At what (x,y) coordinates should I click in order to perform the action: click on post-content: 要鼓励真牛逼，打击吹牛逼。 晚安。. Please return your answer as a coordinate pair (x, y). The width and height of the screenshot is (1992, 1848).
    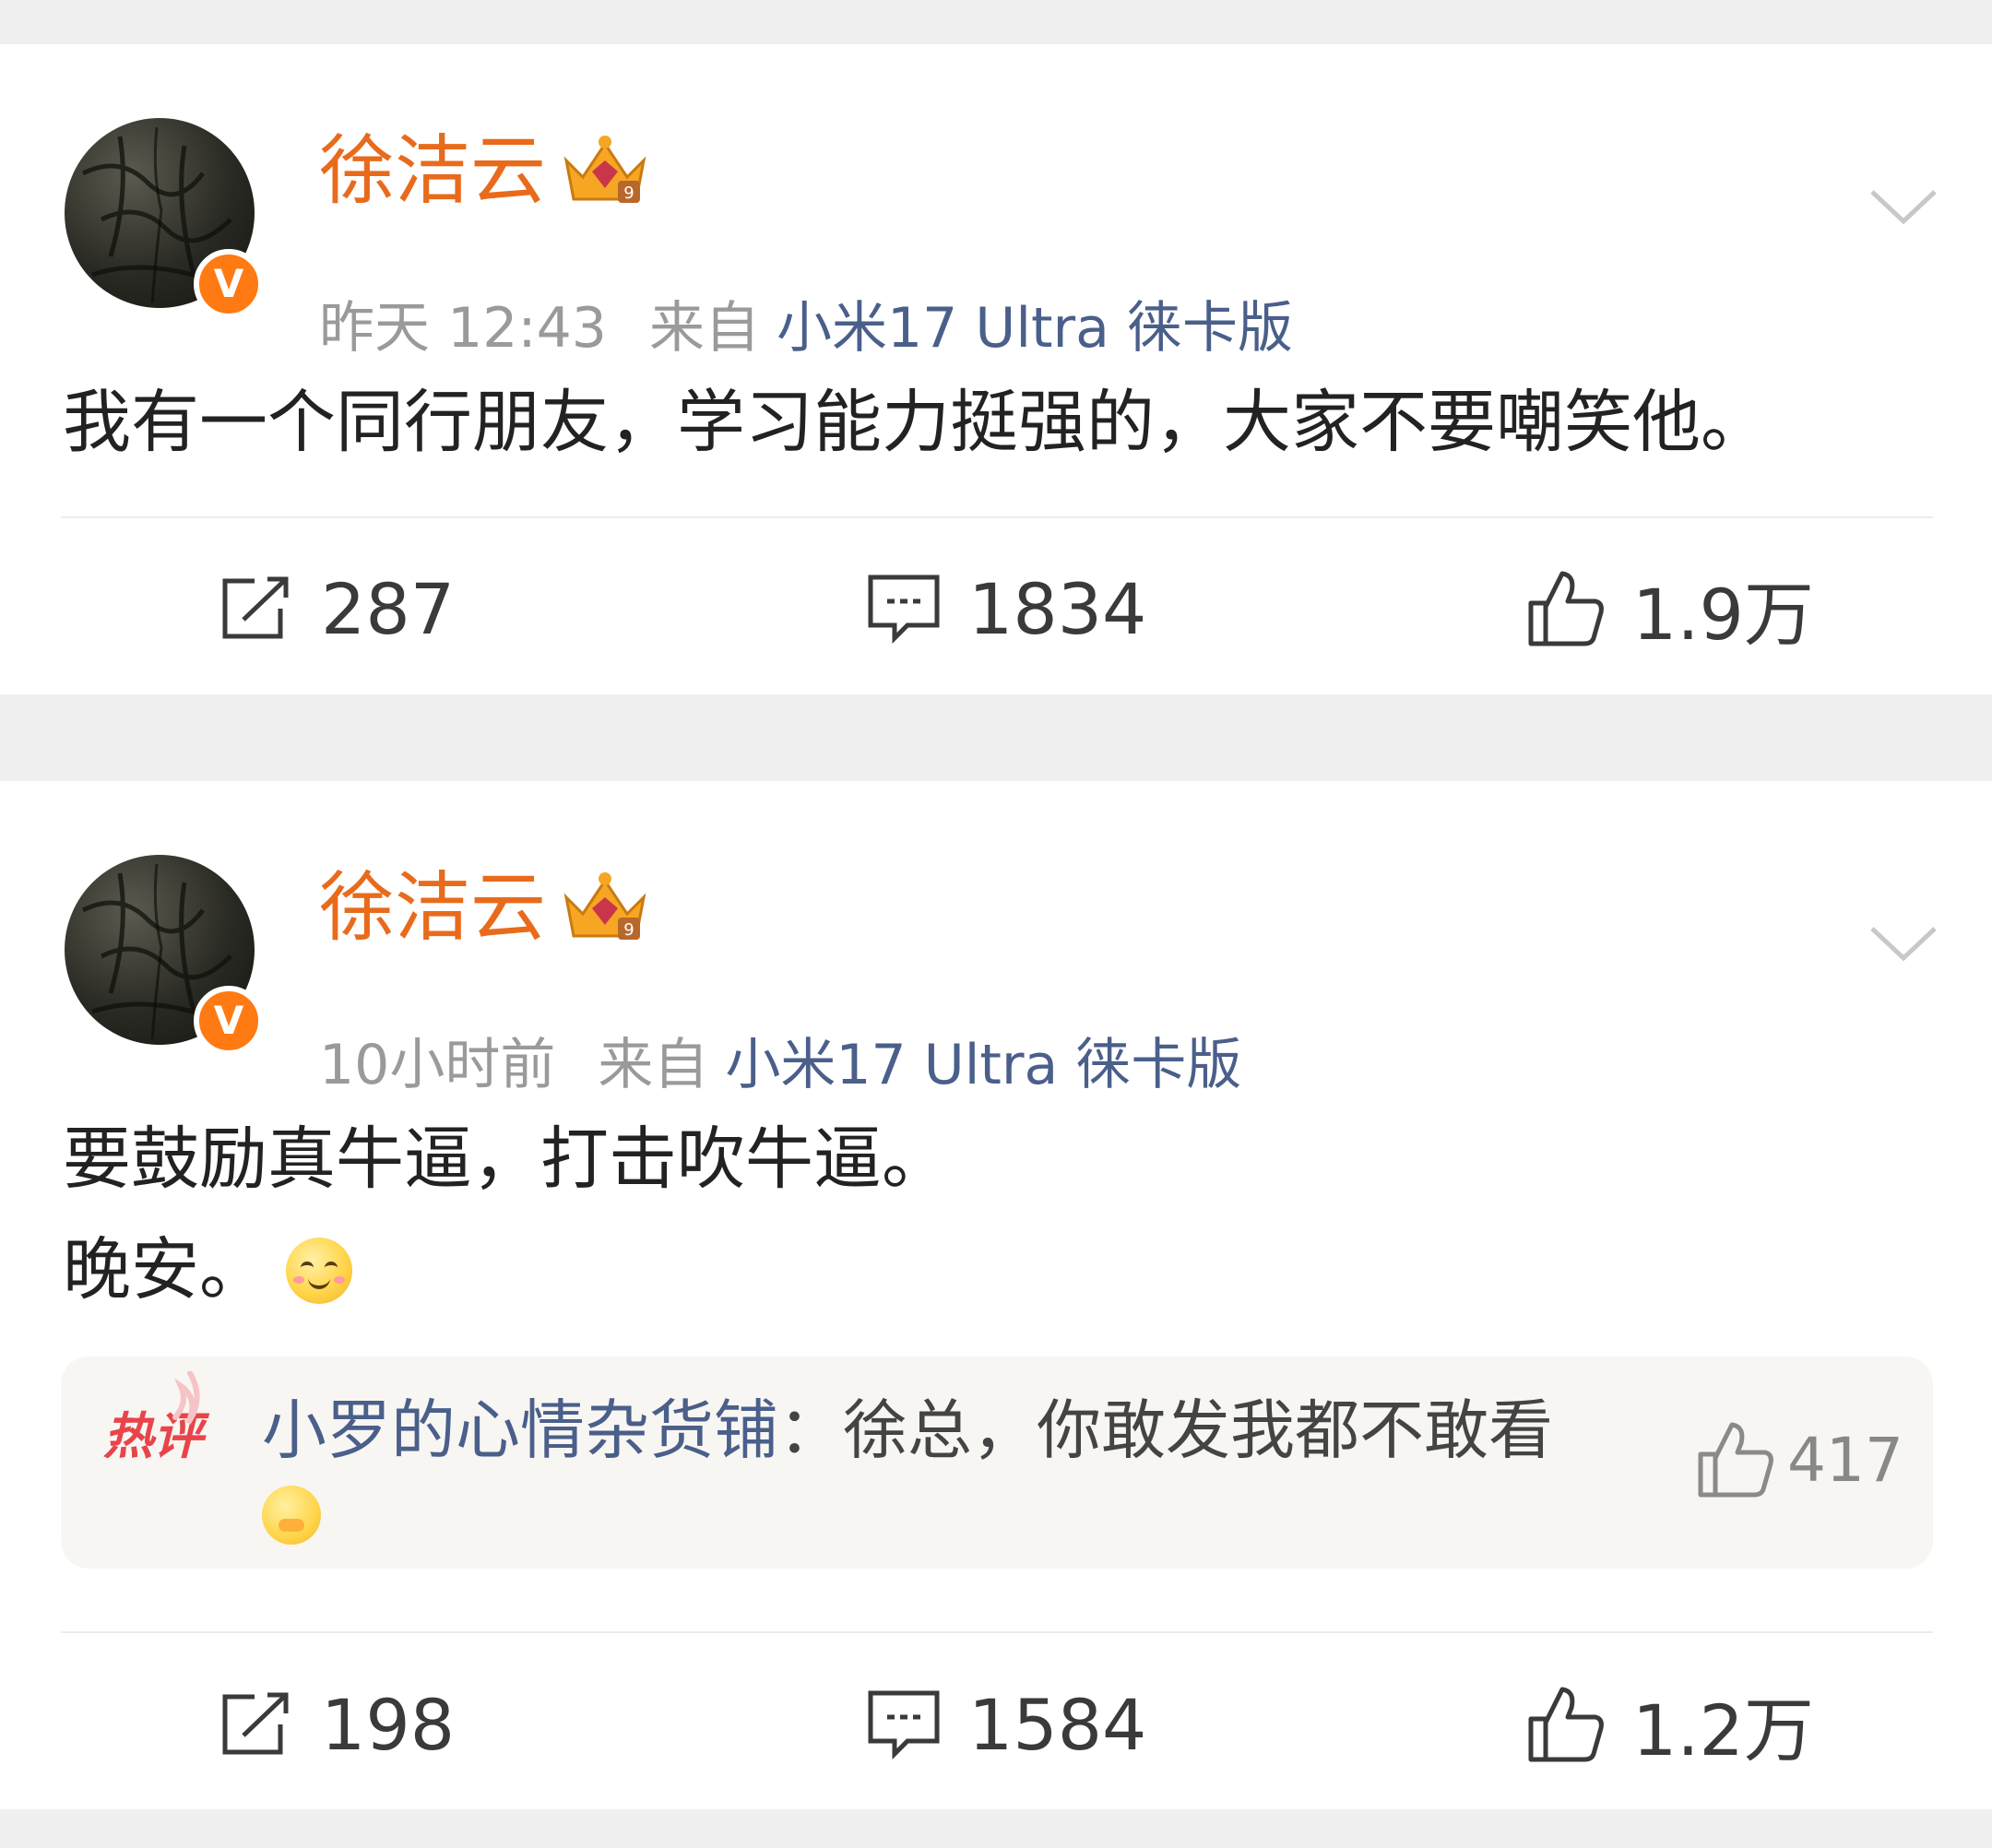
    Looking at the image, I should click on (506, 1215).